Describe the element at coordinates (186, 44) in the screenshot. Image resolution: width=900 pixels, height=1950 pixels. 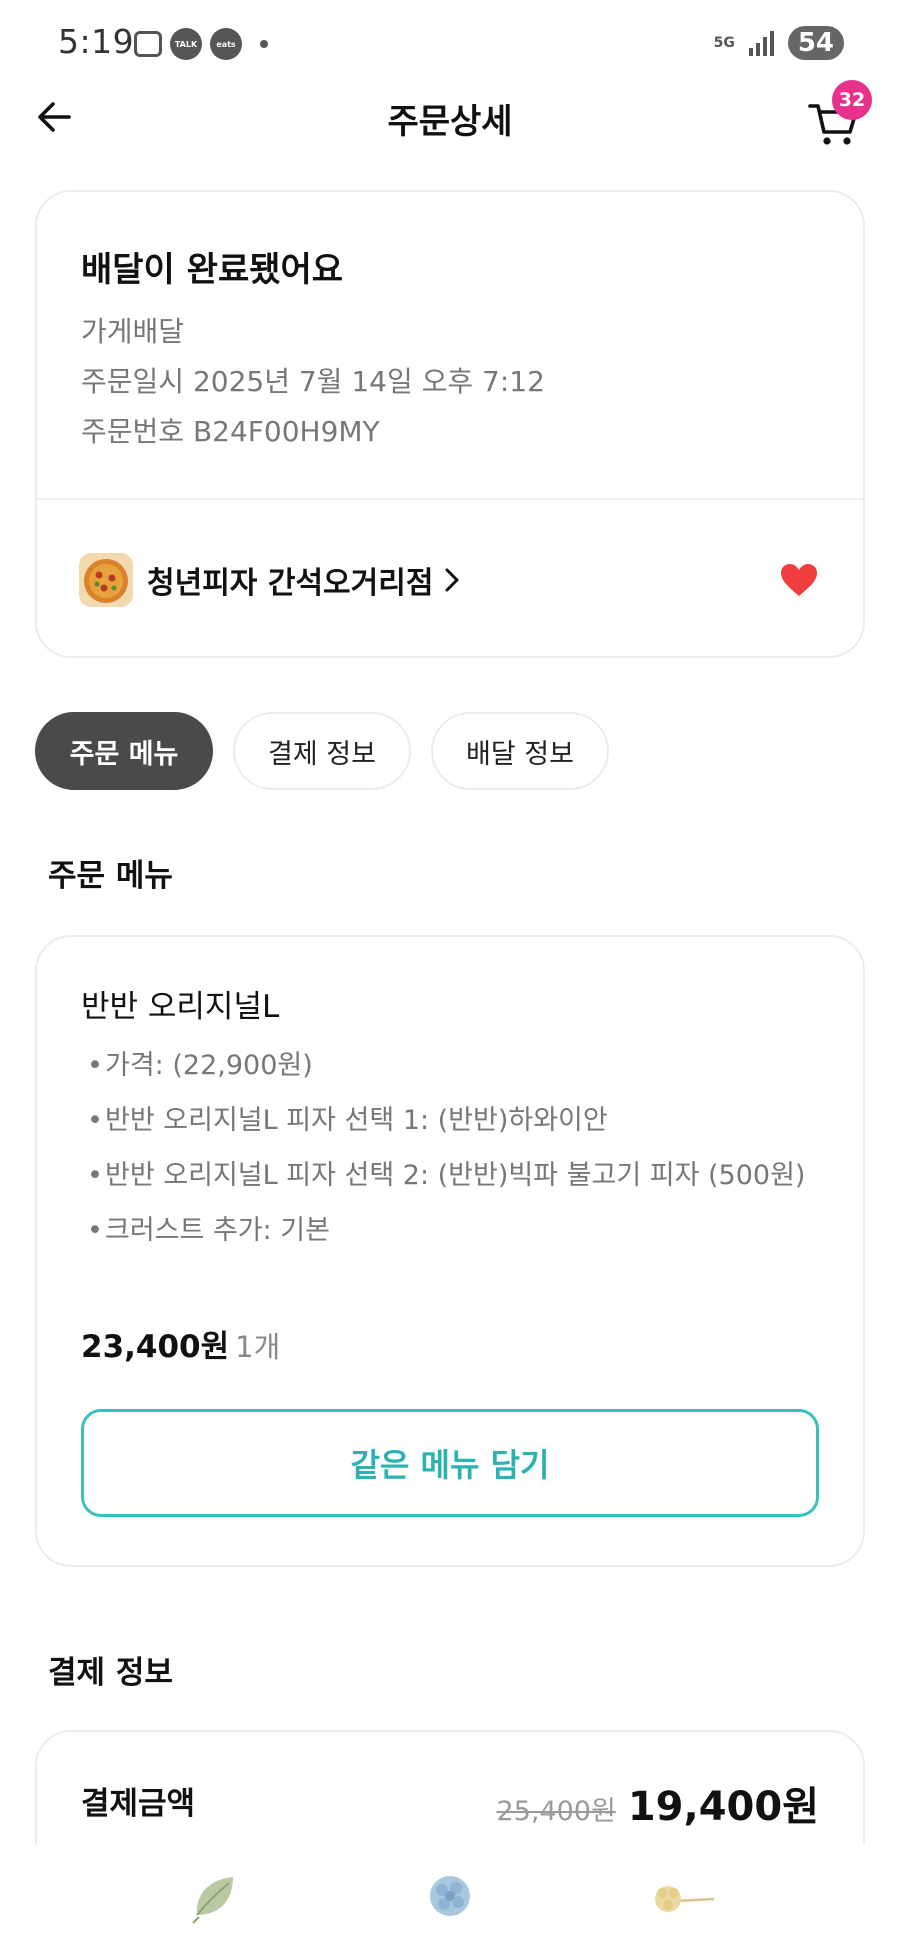
I see `kakaotalk-icon: TALK` at that location.